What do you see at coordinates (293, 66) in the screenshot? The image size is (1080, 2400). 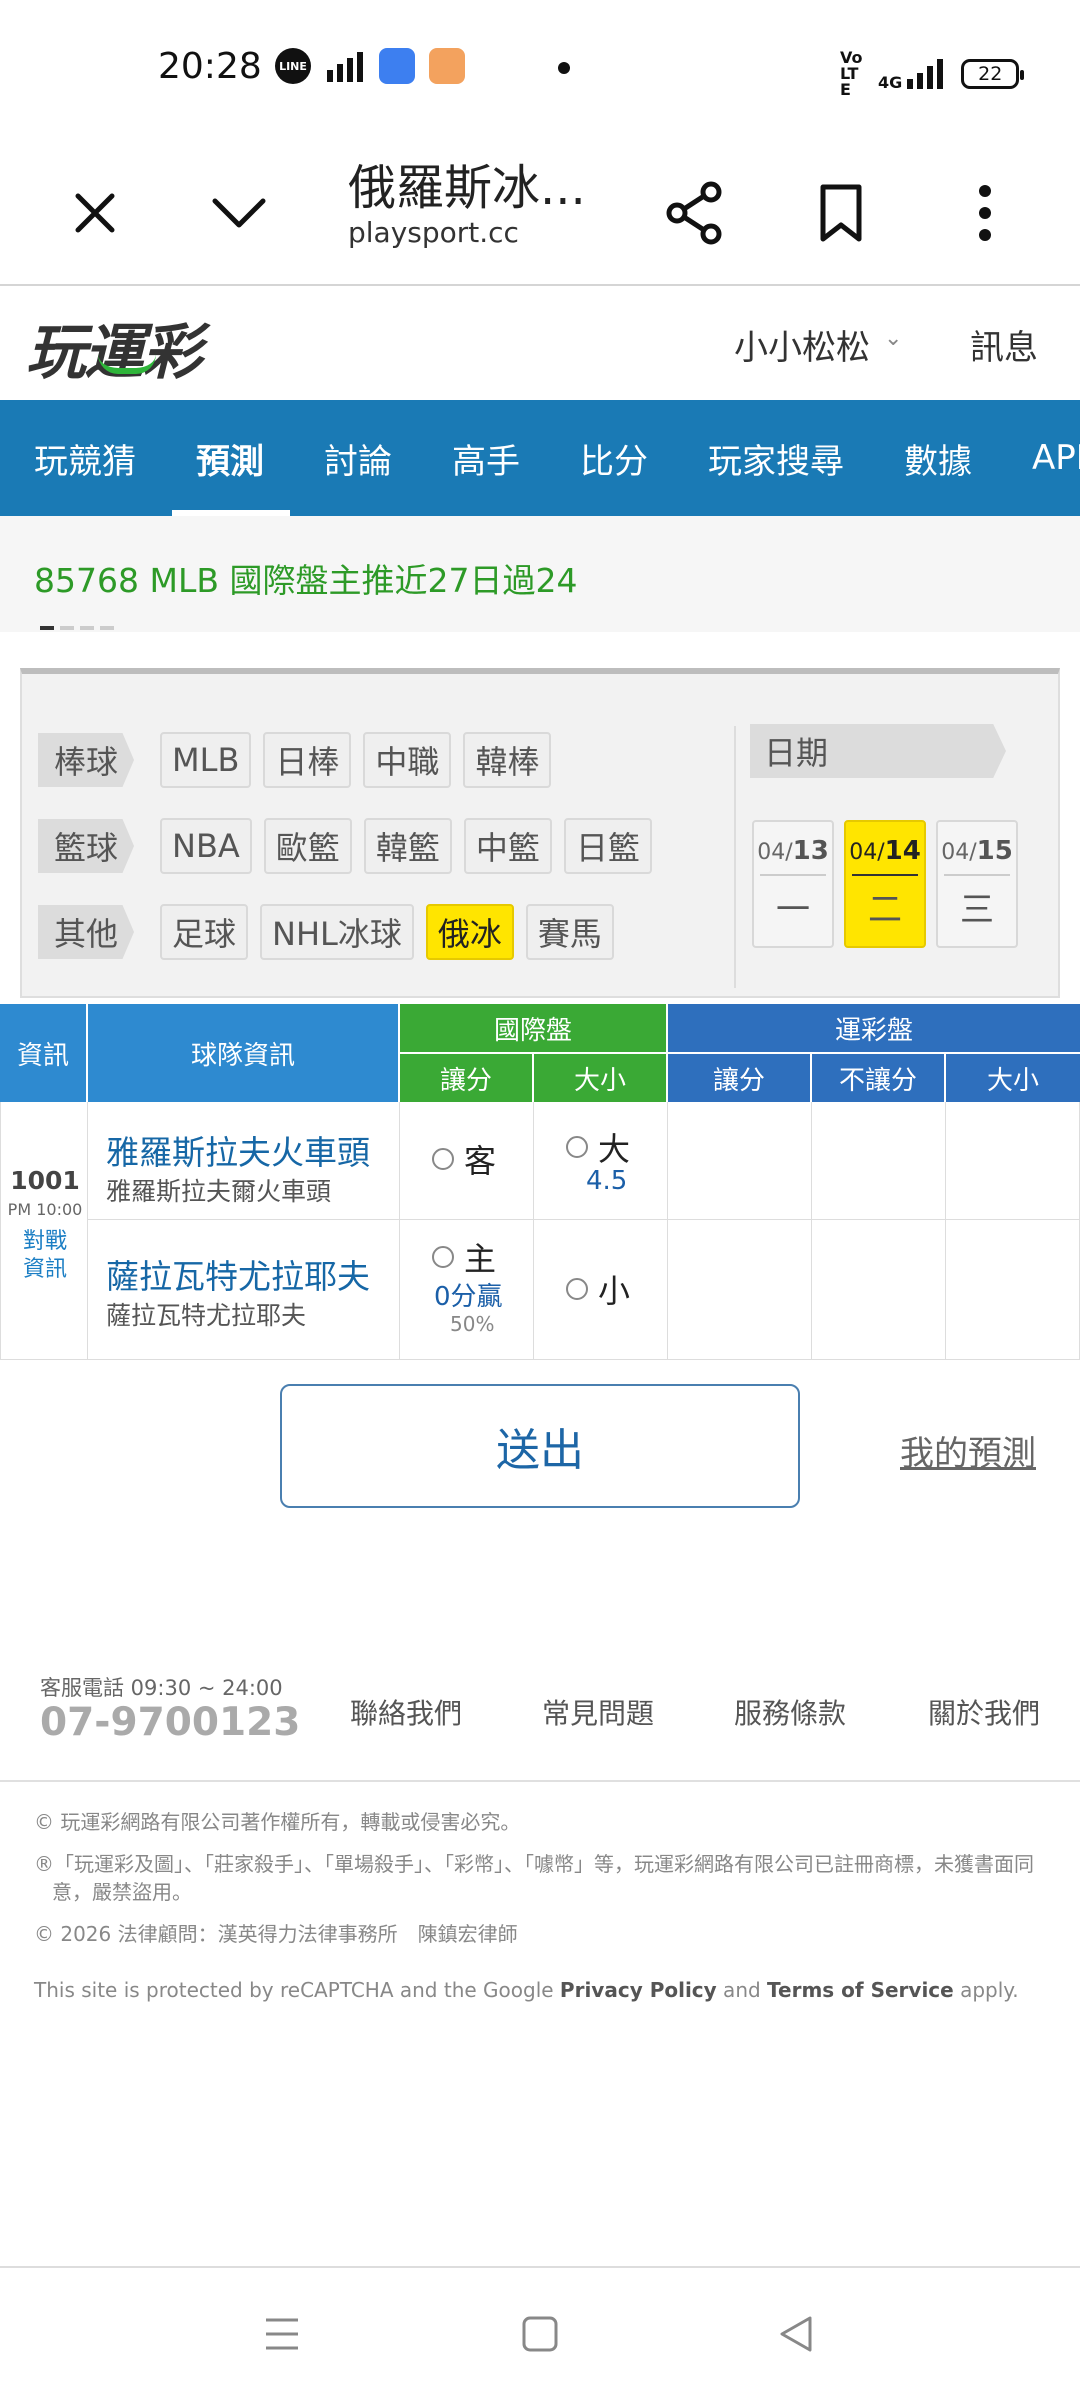 I see `line-icon: LINE` at bounding box center [293, 66].